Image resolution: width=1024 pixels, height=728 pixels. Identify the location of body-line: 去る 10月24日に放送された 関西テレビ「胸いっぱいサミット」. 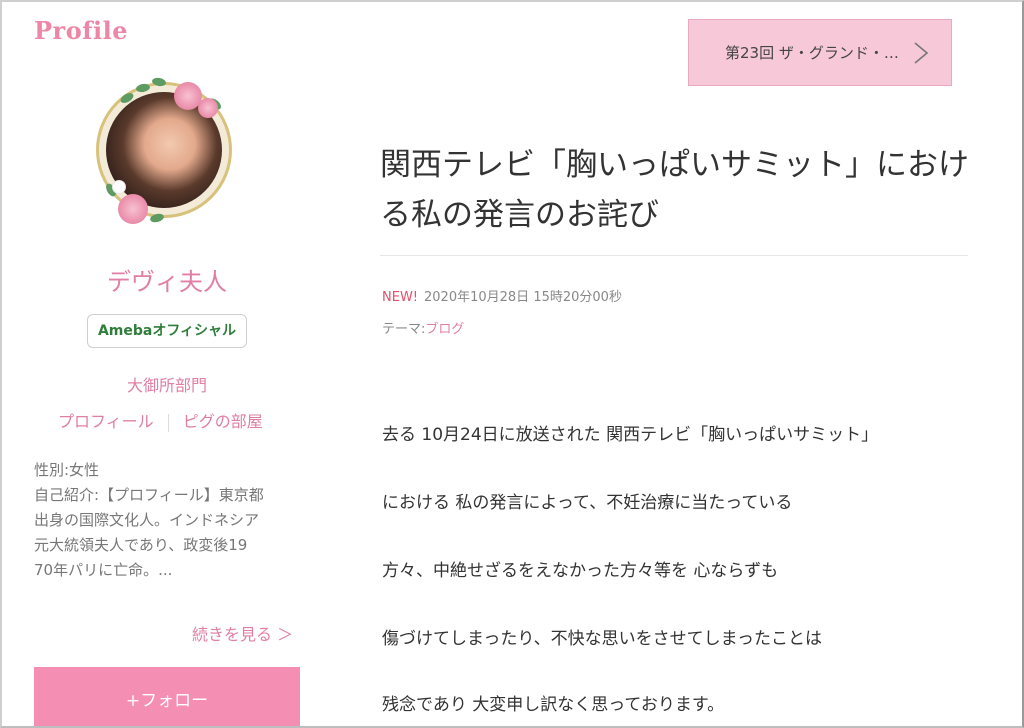
(630, 435).